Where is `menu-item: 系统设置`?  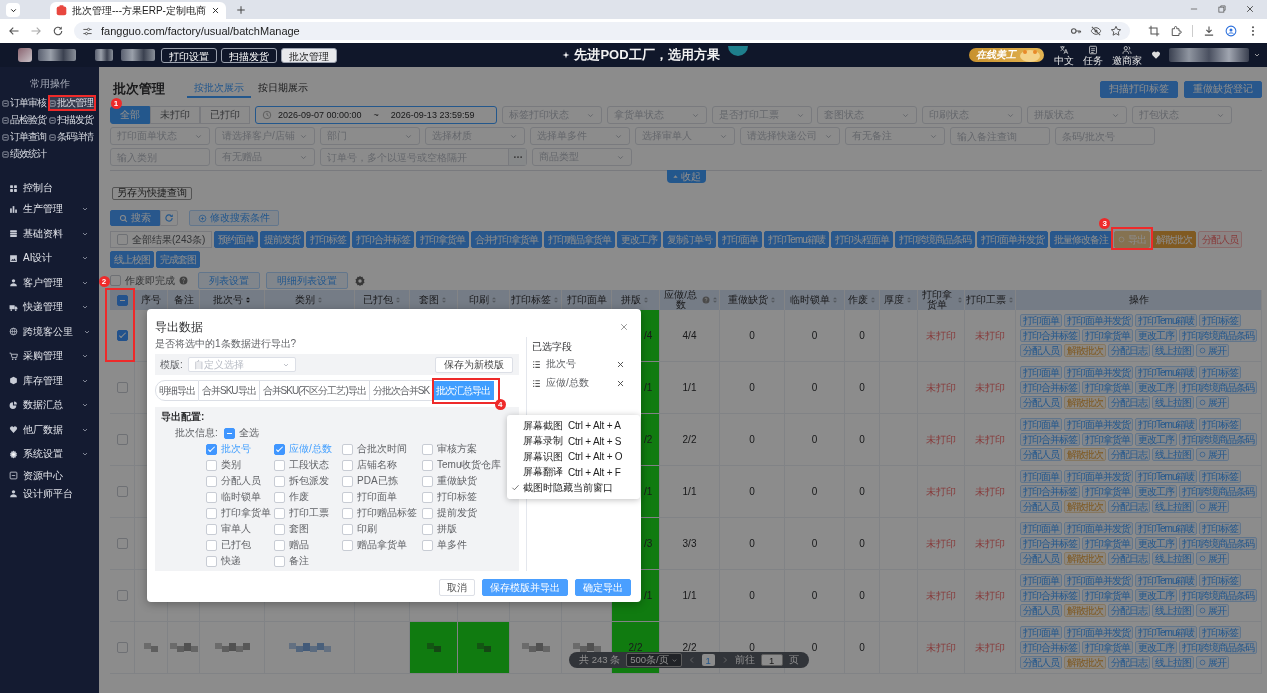
menu-item: 系统设置 is located at coordinates (49, 454).